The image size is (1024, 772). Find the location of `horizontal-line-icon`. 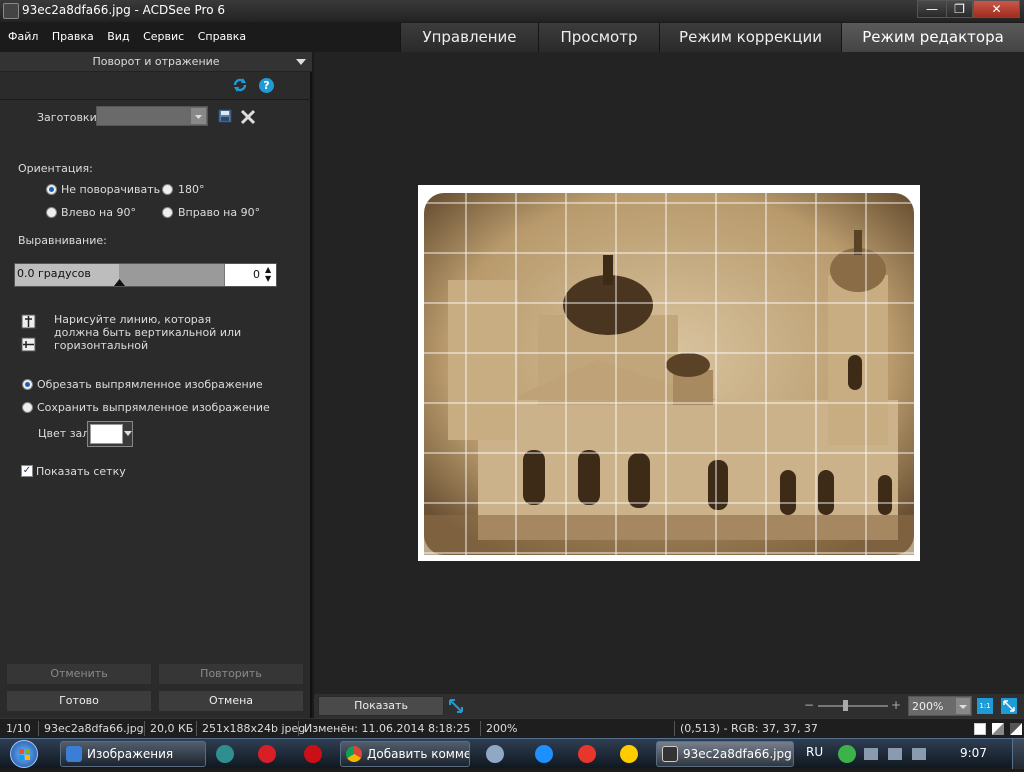

horizontal-line-icon is located at coordinates (28, 344).